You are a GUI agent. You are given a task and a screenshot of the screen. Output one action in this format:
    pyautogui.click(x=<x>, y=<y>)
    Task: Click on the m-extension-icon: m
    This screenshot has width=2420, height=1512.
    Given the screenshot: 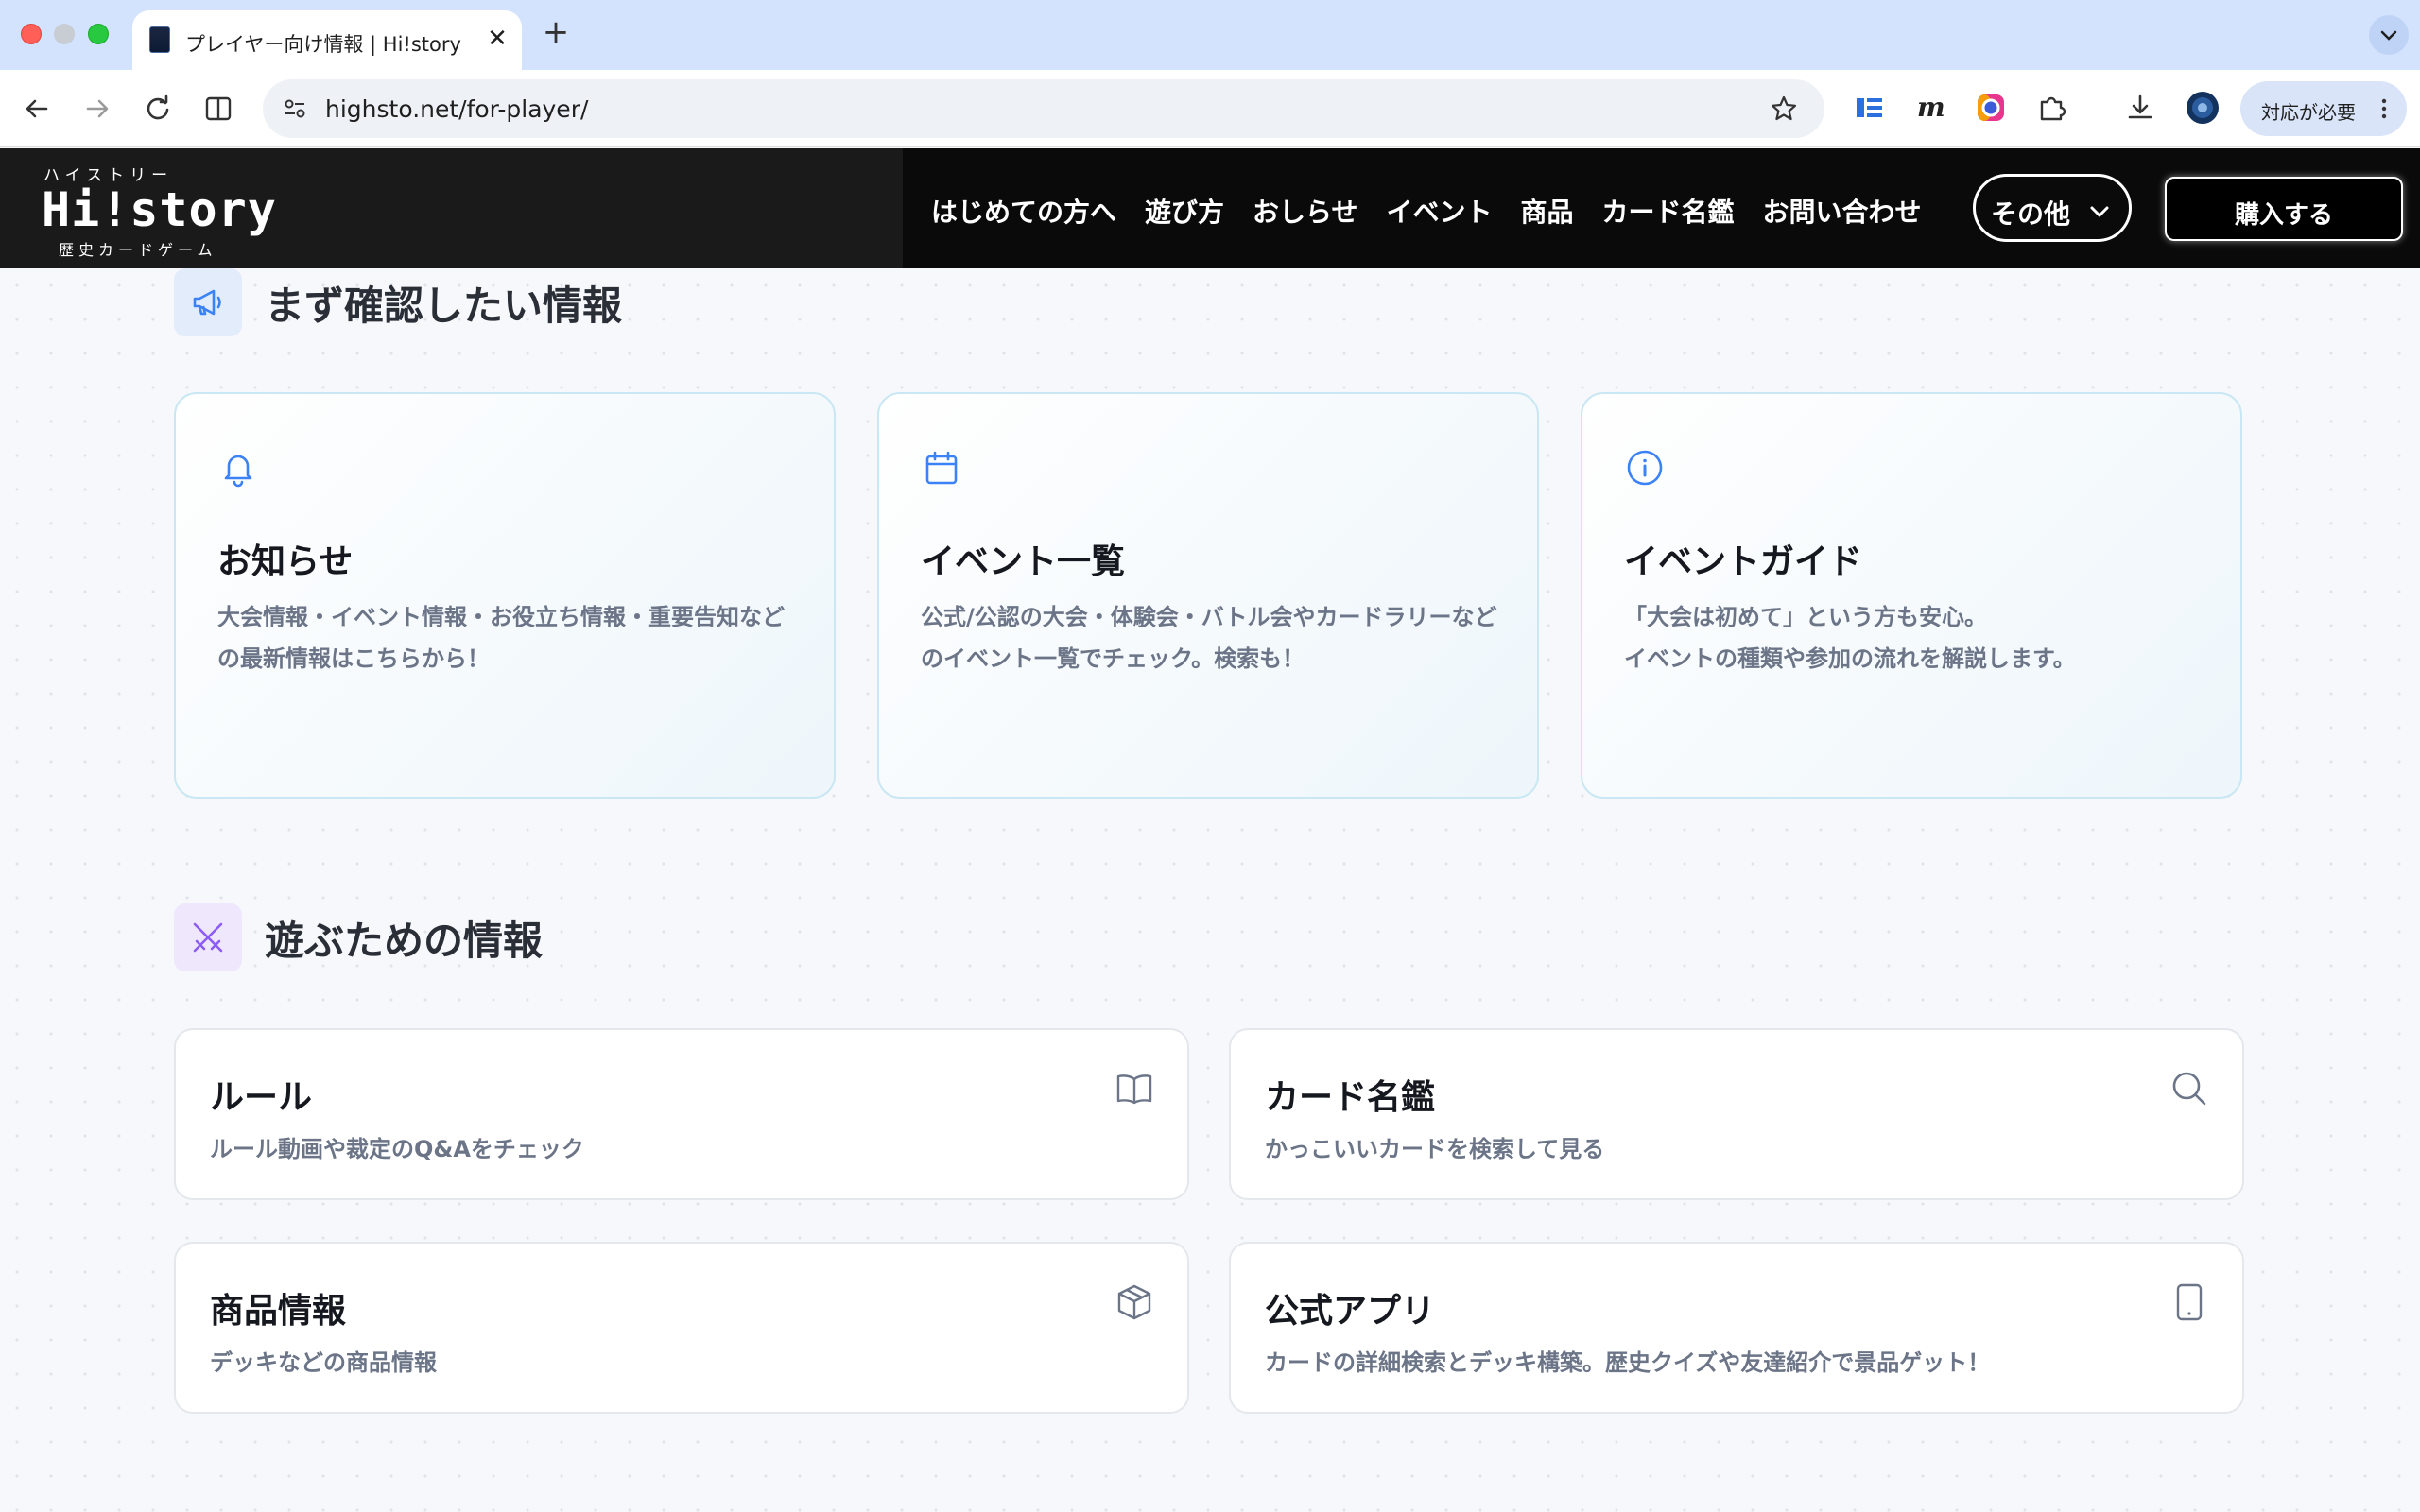 What is the action you would take?
    pyautogui.click(x=1930, y=108)
    